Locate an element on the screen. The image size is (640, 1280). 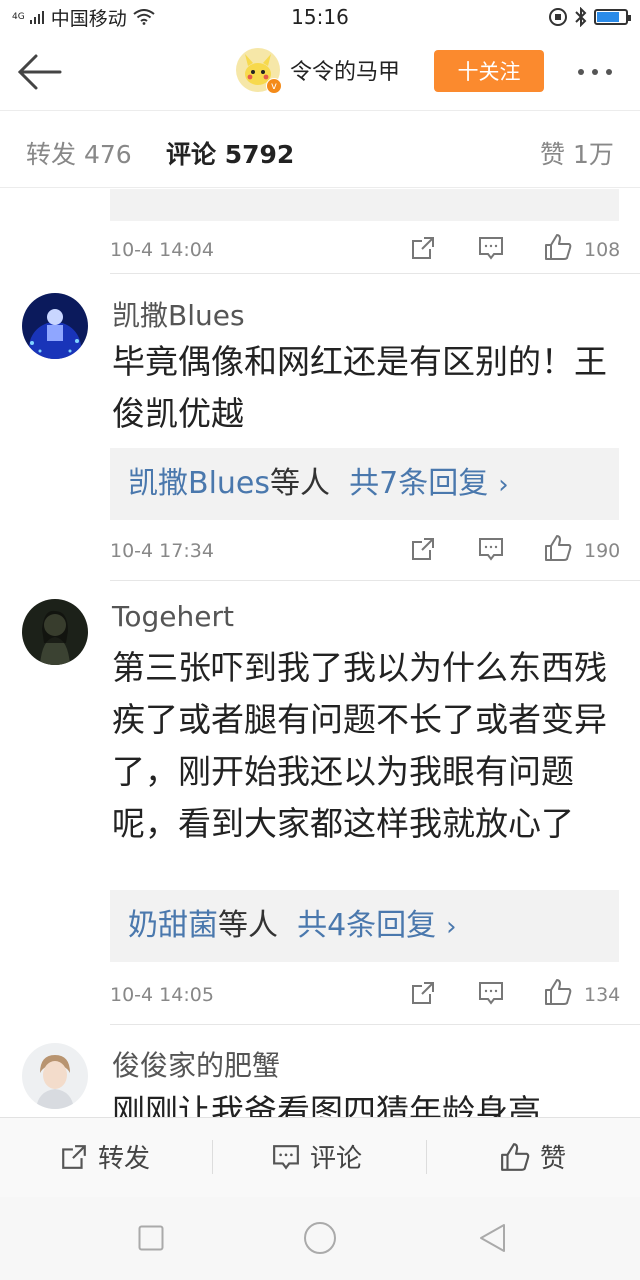
commenter-name: Togehert is located at coordinates (173, 616).